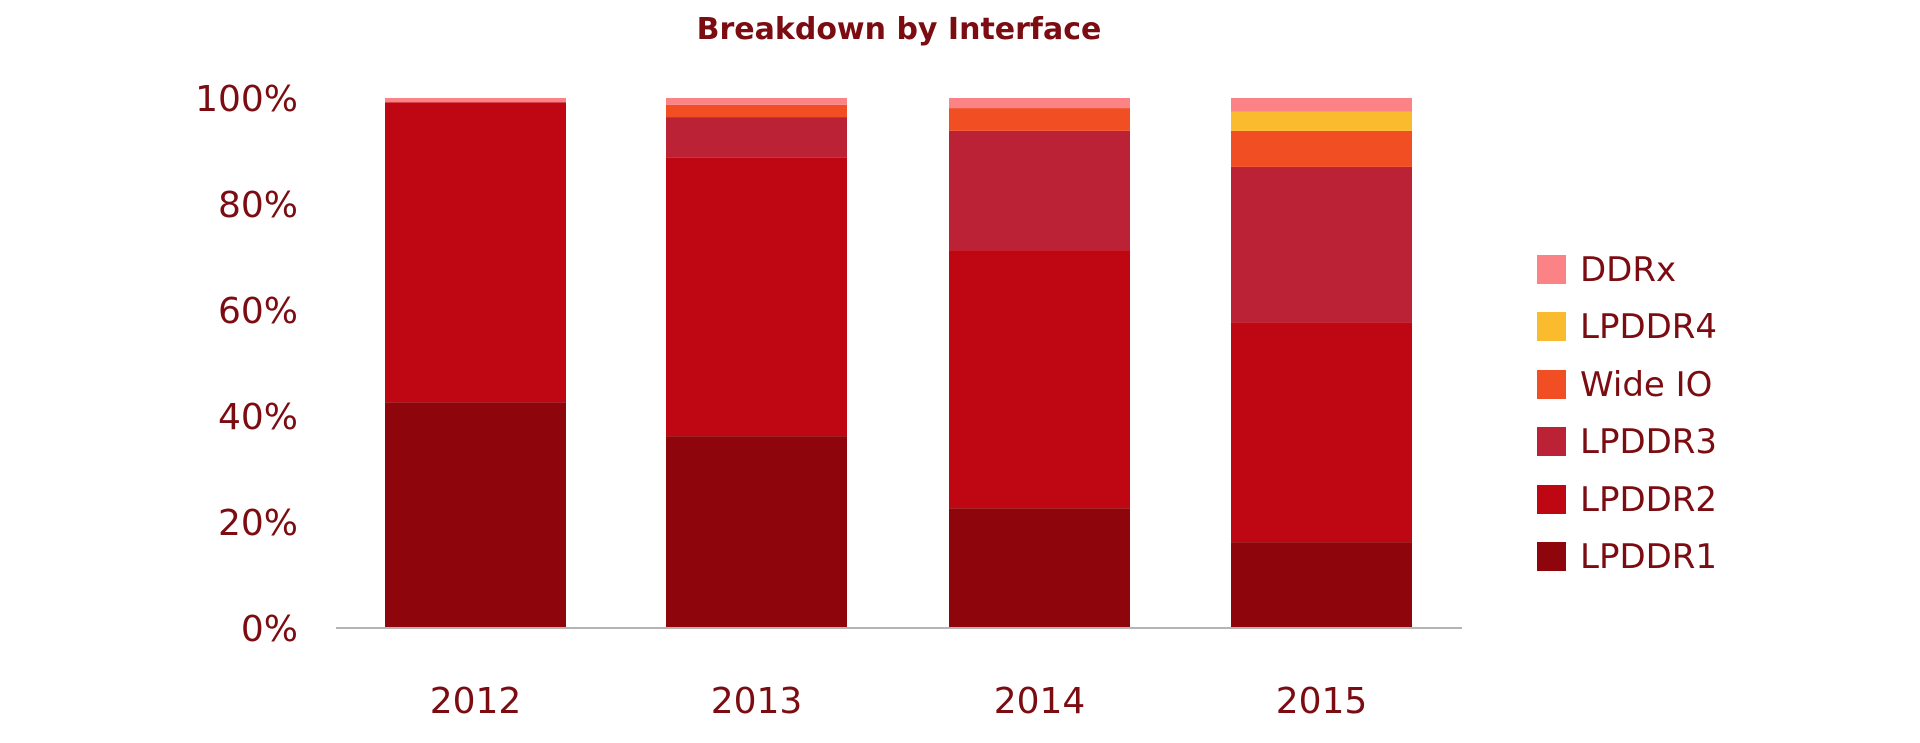  What do you see at coordinates (1648, 442) in the screenshot?
I see `legend-label: LPDDR3` at bounding box center [1648, 442].